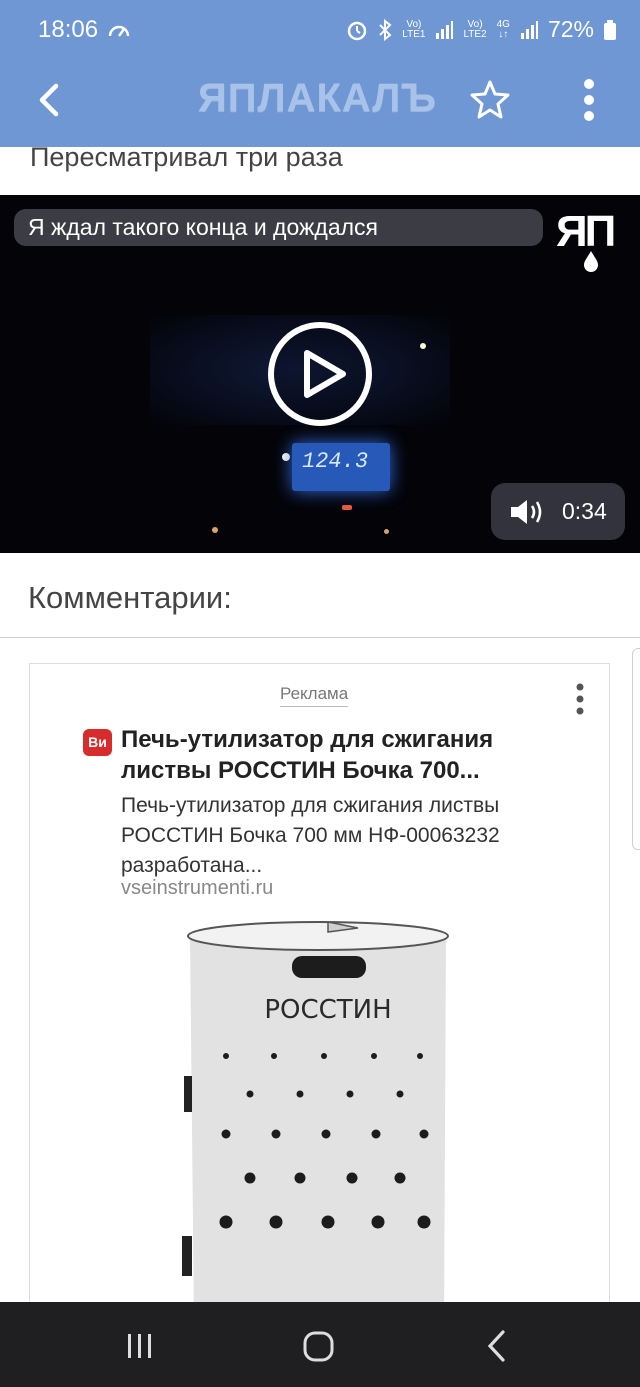 This screenshot has height=1387, width=640. Describe the element at coordinates (335, 461) in the screenshot. I see `dashboard-reading: 124.3` at that location.